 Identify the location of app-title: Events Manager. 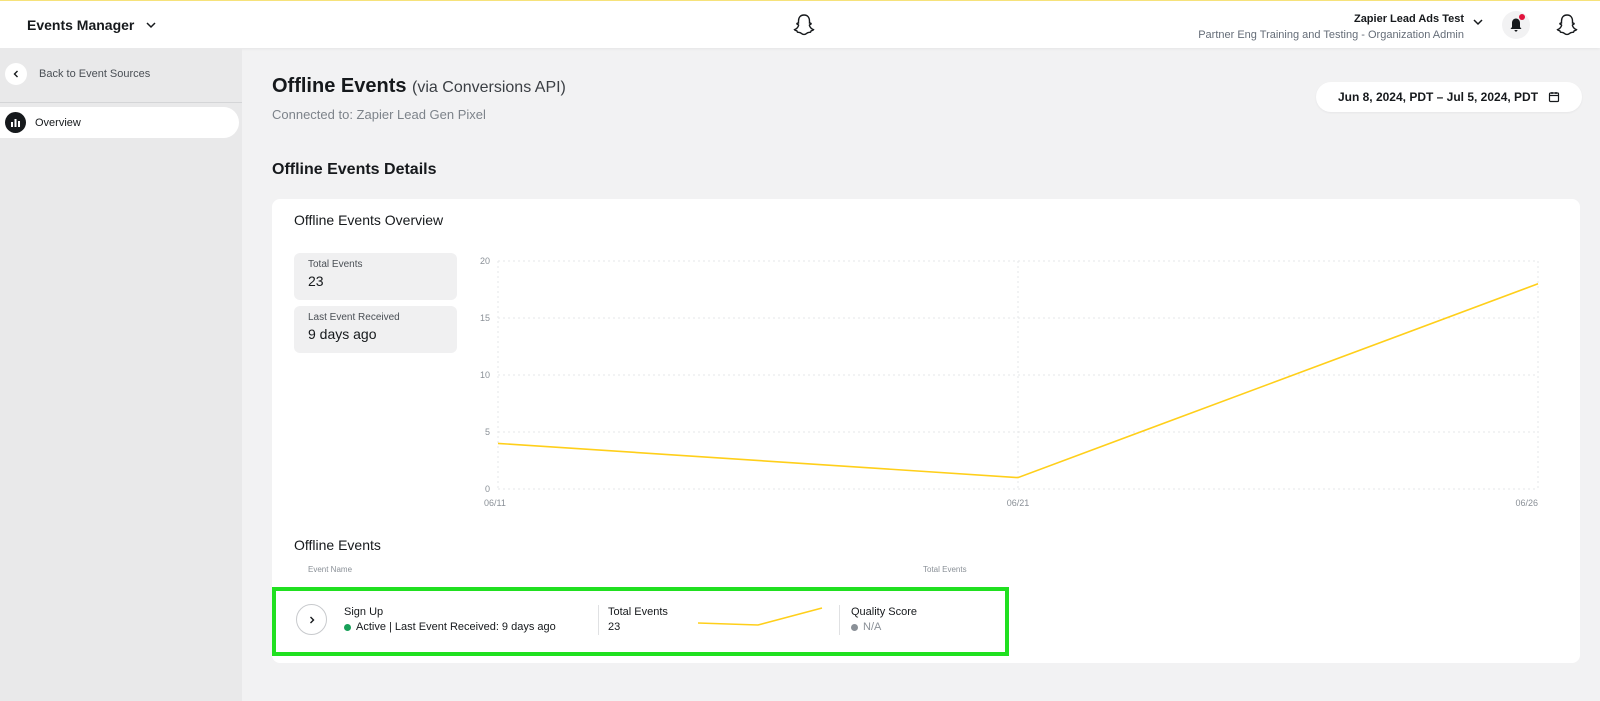
(81, 25).